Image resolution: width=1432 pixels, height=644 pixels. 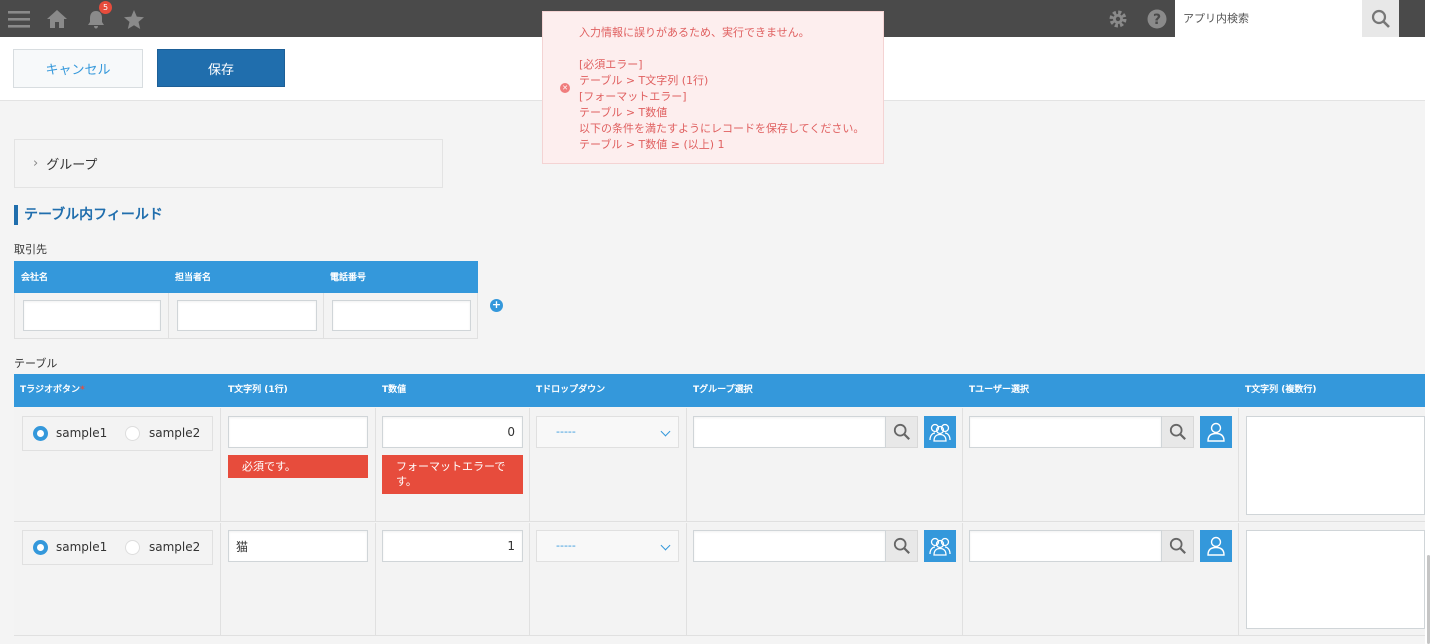 I want to click on subtable-label-clients: 取引先, so click(x=30, y=249).